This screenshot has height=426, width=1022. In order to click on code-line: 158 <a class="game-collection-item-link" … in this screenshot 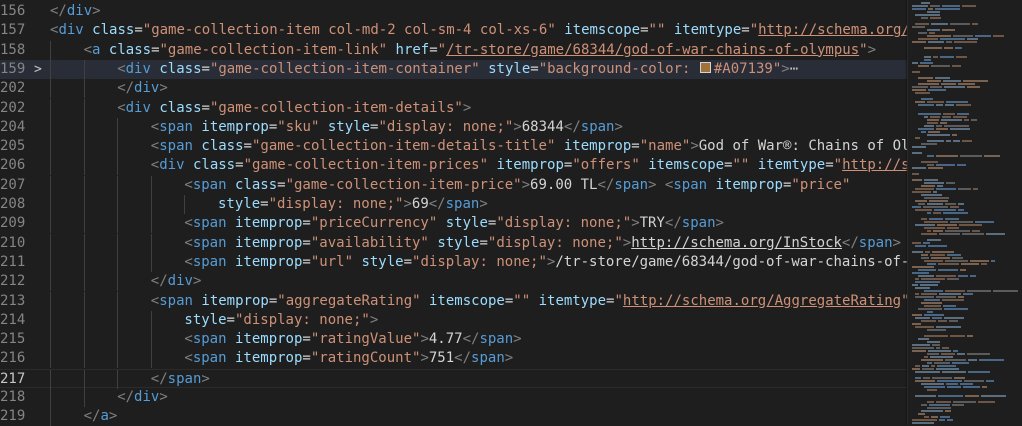, I will do `click(453, 50)`.